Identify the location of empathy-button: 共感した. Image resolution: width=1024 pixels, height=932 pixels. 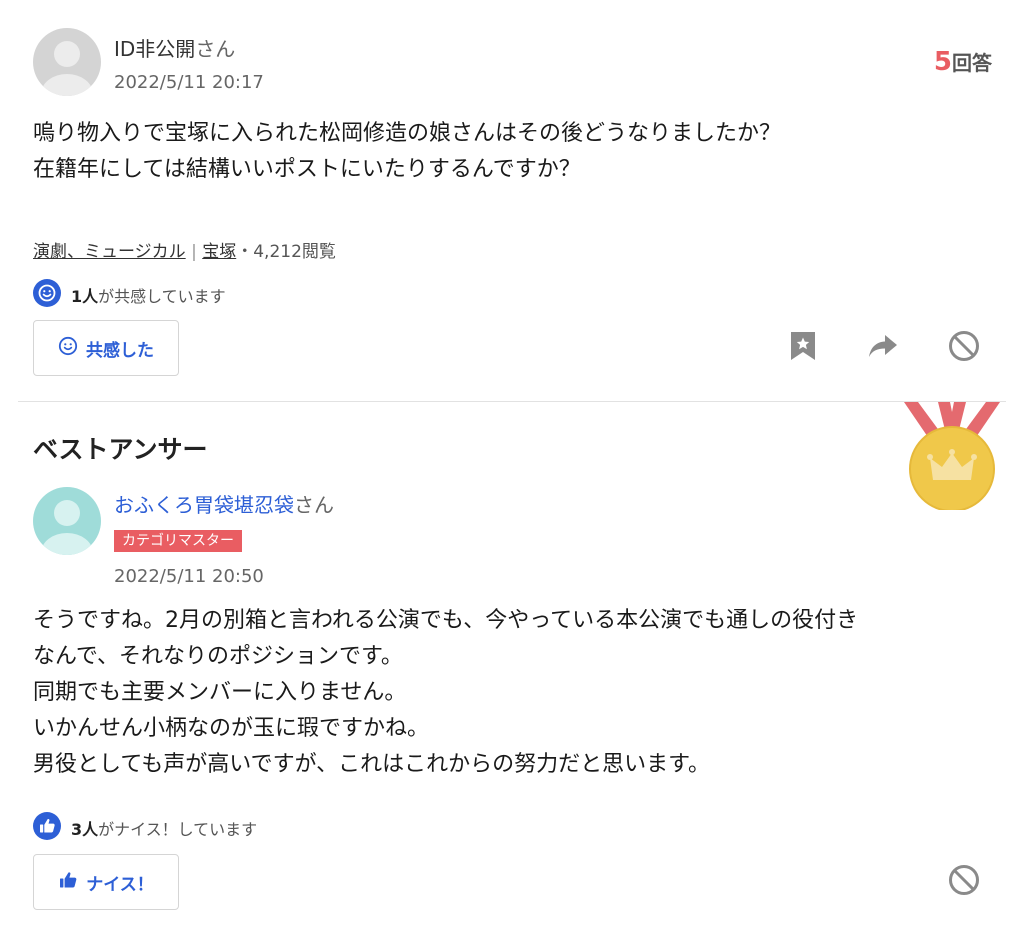
(106, 348).